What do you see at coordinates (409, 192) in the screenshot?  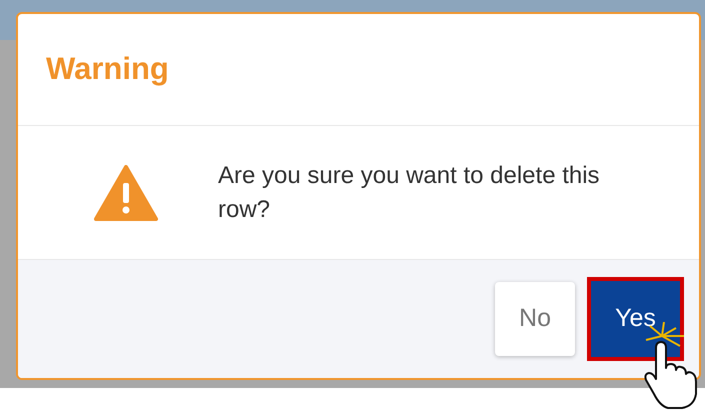 I see `dialog-message: Are you sure you want to delete this row?` at bounding box center [409, 192].